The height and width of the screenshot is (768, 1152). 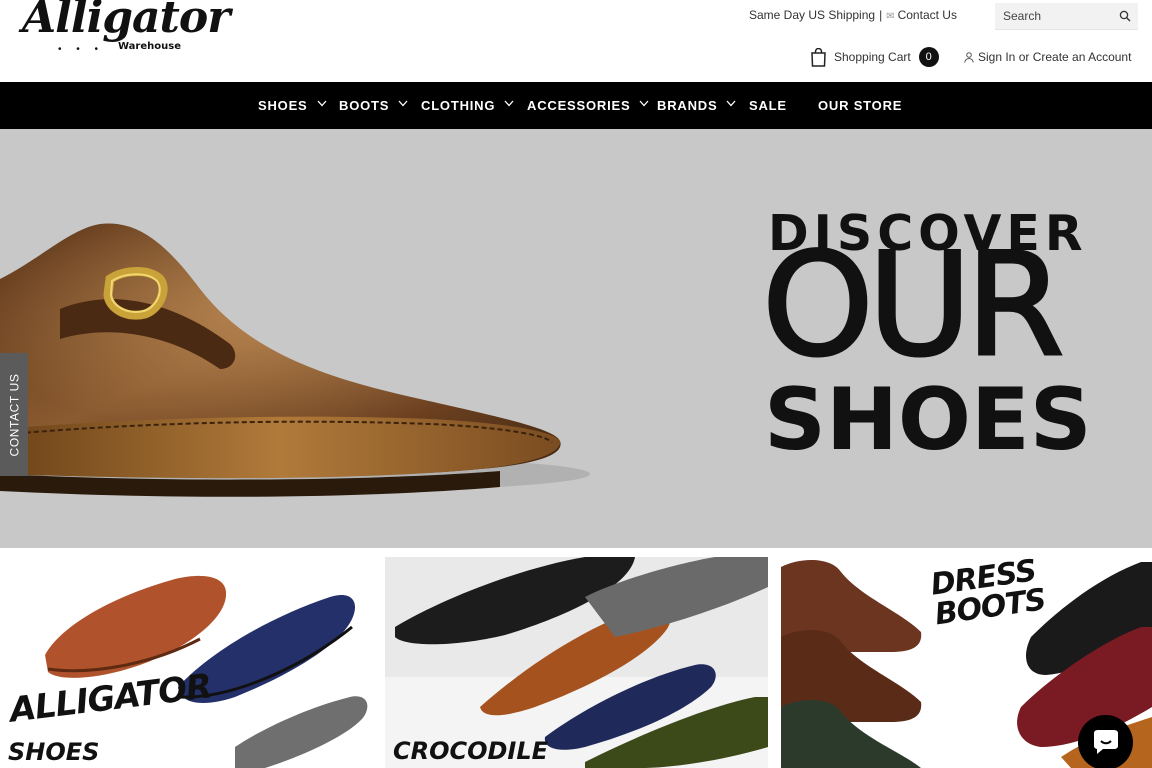 I want to click on nav-item-sale: SALE, so click(x=768, y=105).